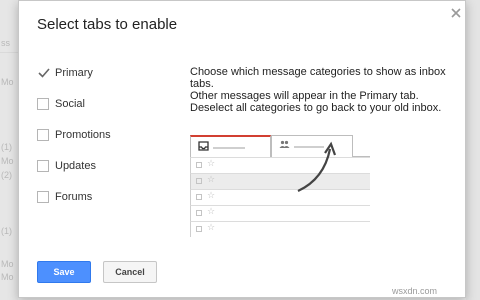 The height and width of the screenshot is (300, 480). Describe the element at coordinates (280, 189) in the screenshot. I see `inbox-preview: ☆ ☆ ☆ ☆ ☆` at that location.